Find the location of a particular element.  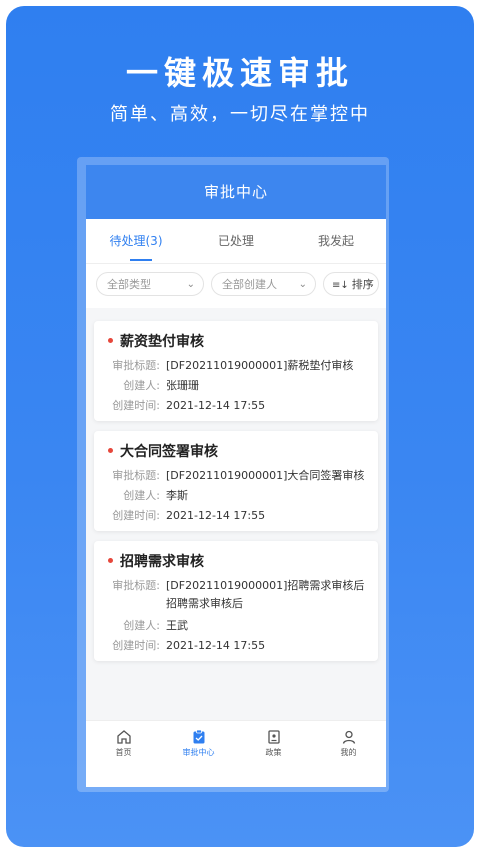

nav-profile-label: 我的 is located at coordinates (348, 752).